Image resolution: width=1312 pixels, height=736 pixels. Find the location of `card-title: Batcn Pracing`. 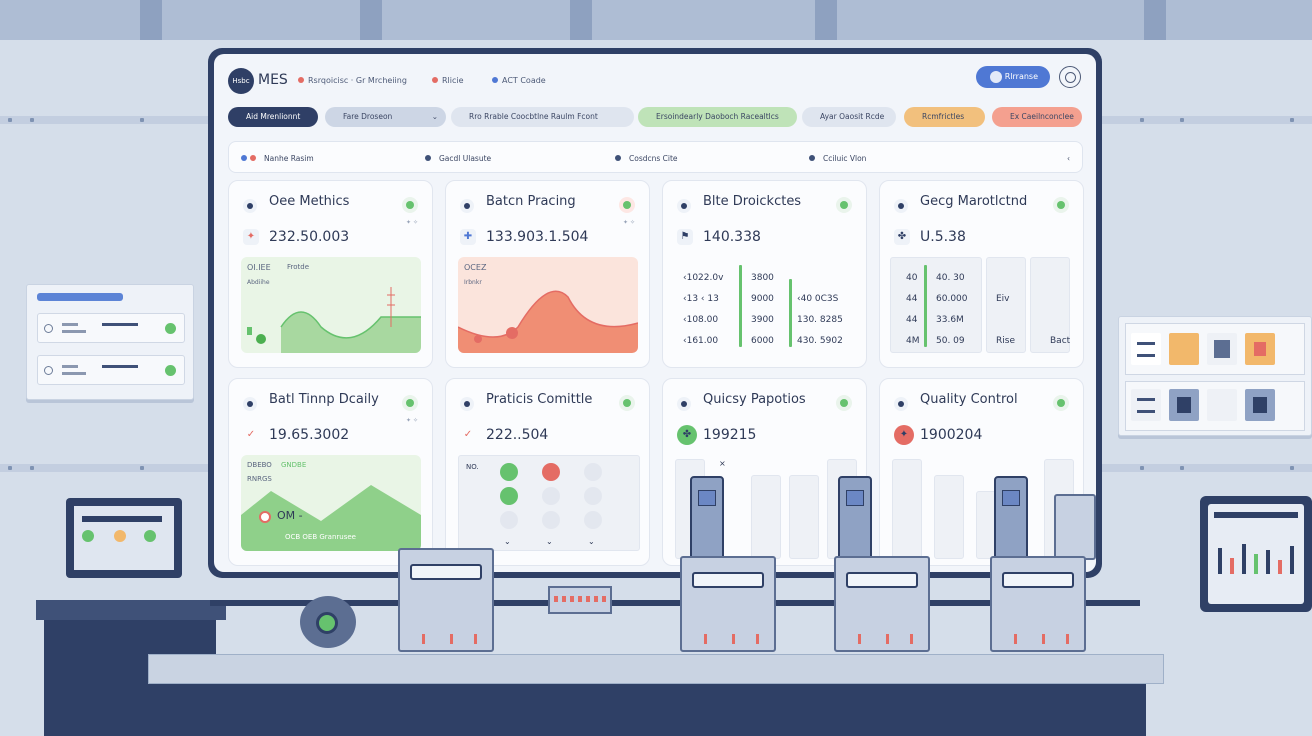

card-title: Batcn Pracing is located at coordinates (531, 201).